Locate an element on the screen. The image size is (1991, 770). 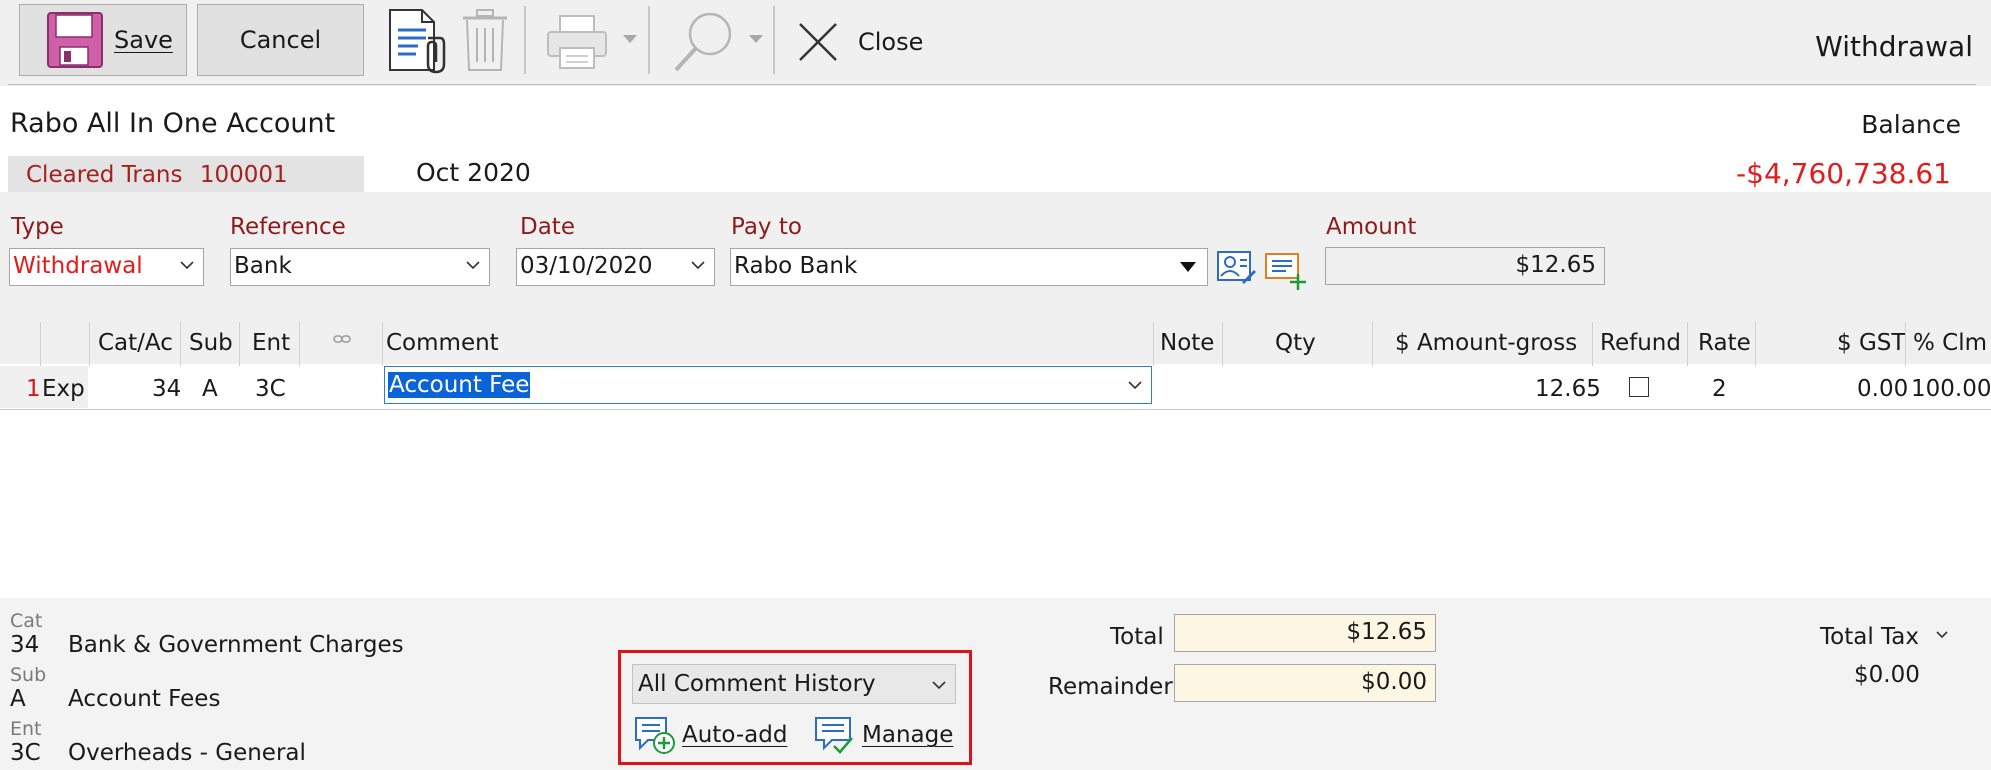
type-label: Type is located at coordinates (37, 227).